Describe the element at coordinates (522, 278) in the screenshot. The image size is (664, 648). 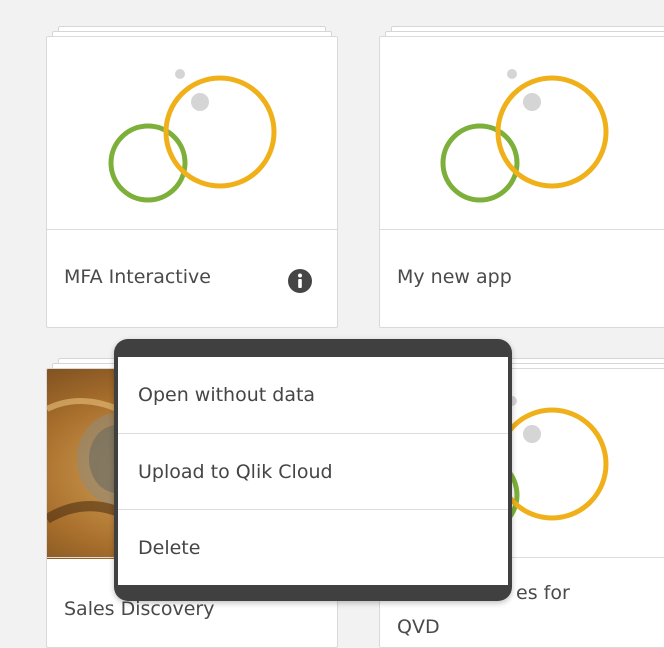
I see `card-footer: My new app` at that location.